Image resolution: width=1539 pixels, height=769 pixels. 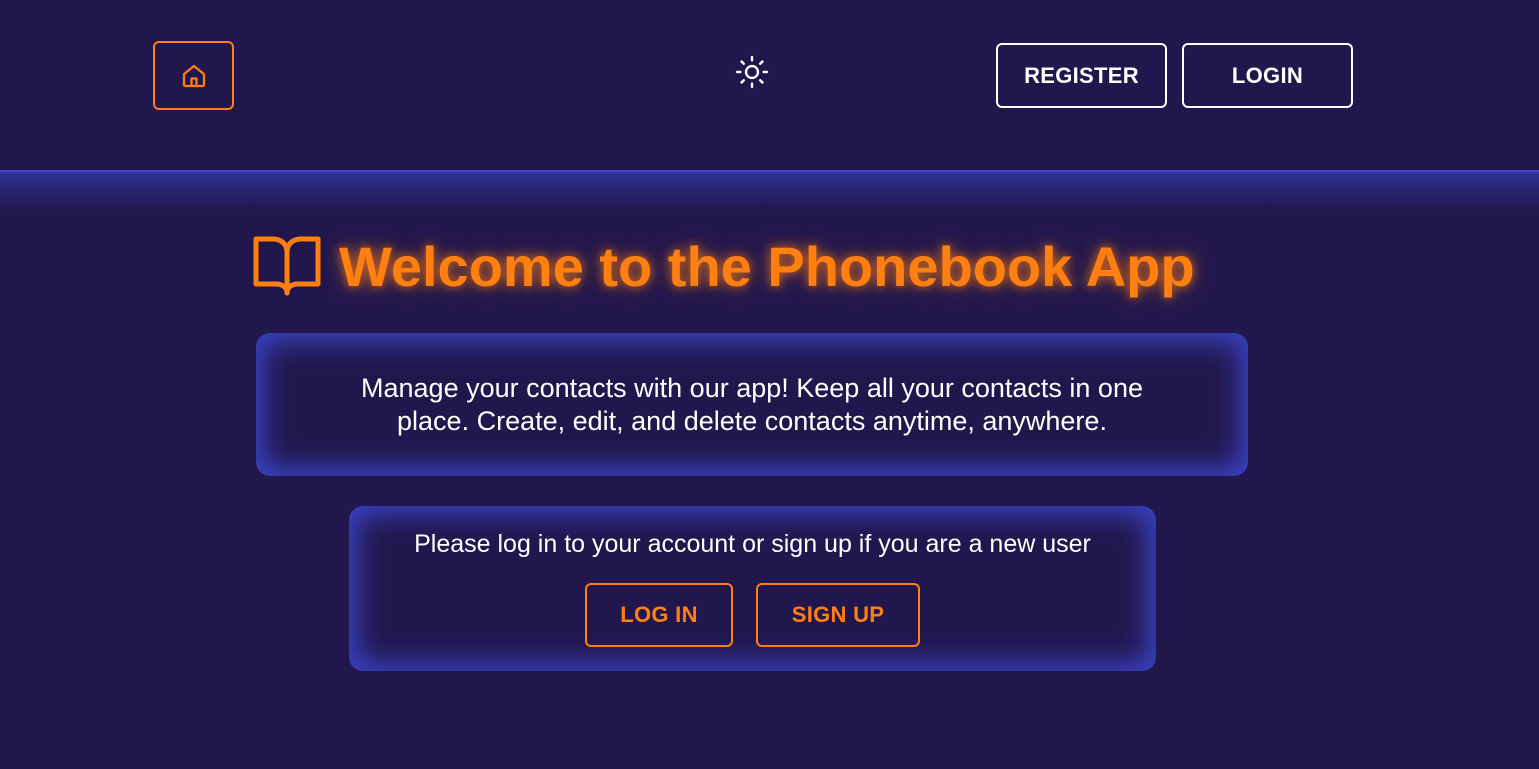 I want to click on header-divider, so click(x=769, y=190).